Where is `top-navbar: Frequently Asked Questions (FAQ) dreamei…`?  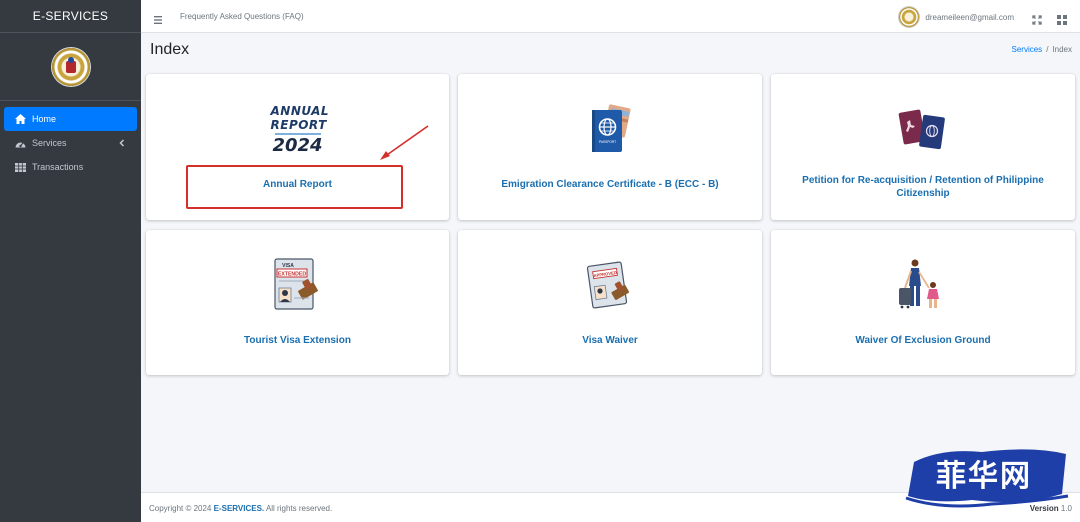
top-navbar: Frequently Asked Questions (FAQ) dreamei… is located at coordinates (610, 16).